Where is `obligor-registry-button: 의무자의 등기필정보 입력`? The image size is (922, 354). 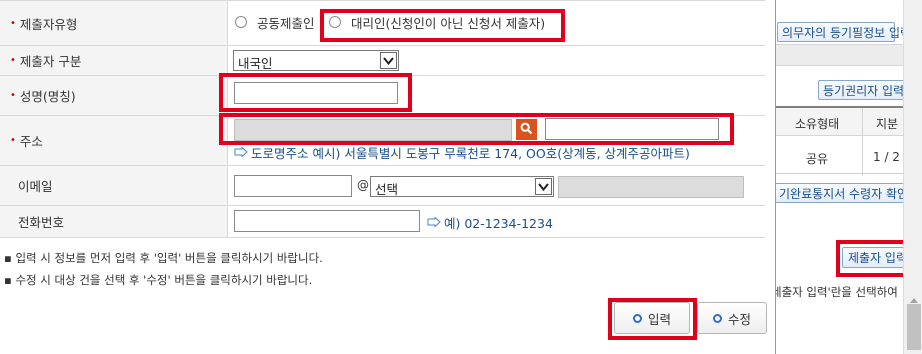
obligor-registry-button: 의무자의 등기필정보 입력 is located at coordinates (844, 32).